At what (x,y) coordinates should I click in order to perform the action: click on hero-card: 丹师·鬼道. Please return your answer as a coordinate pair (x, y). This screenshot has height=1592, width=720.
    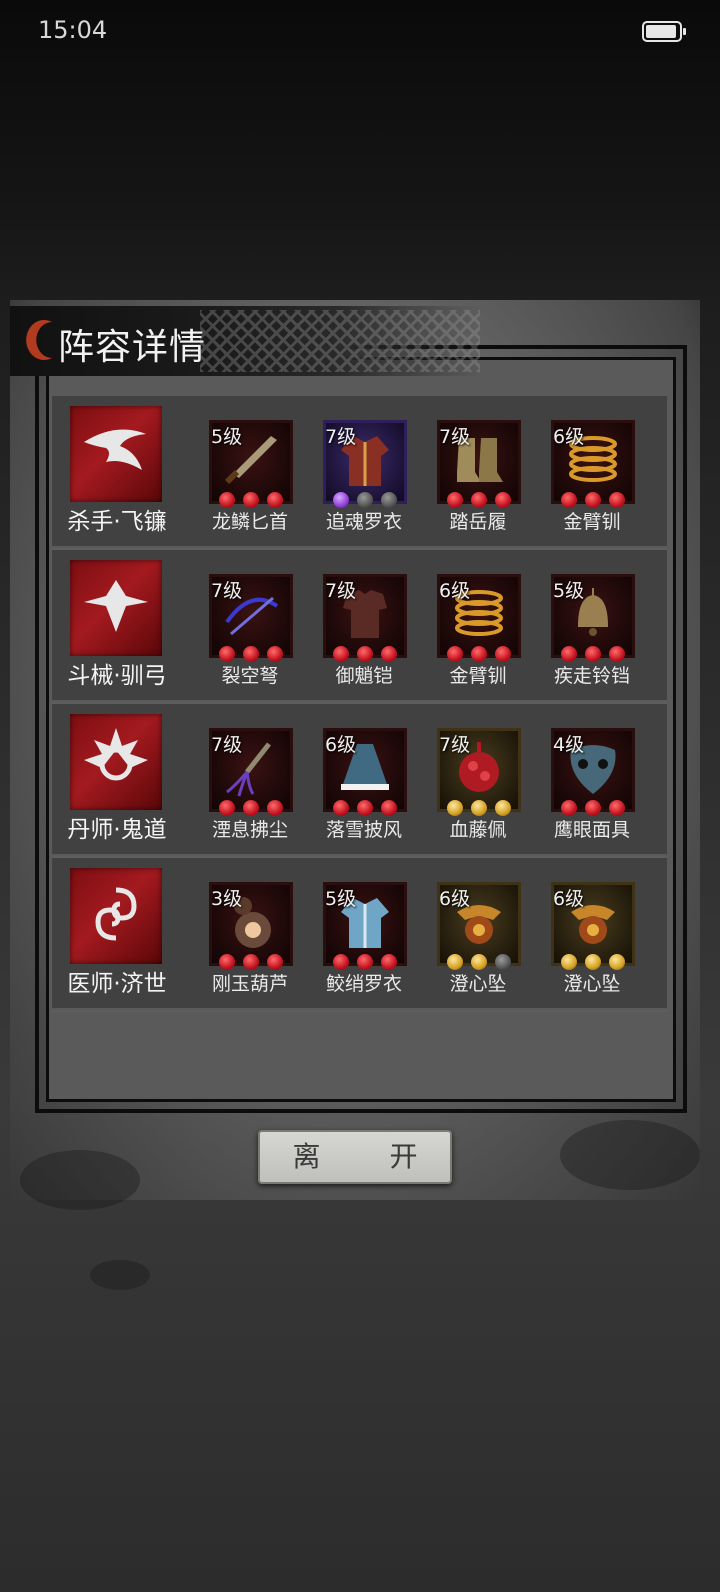
    Looking at the image, I should click on (117, 780).